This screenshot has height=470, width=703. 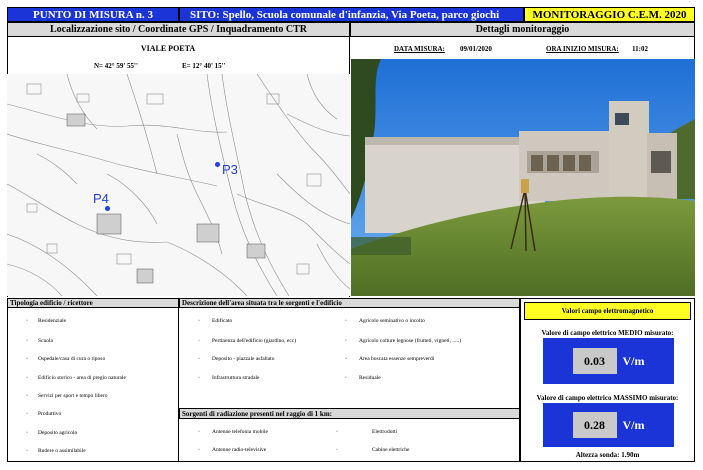 I want to click on building-option-residential: ▫ Residenziale, so click(x=46, y=321).